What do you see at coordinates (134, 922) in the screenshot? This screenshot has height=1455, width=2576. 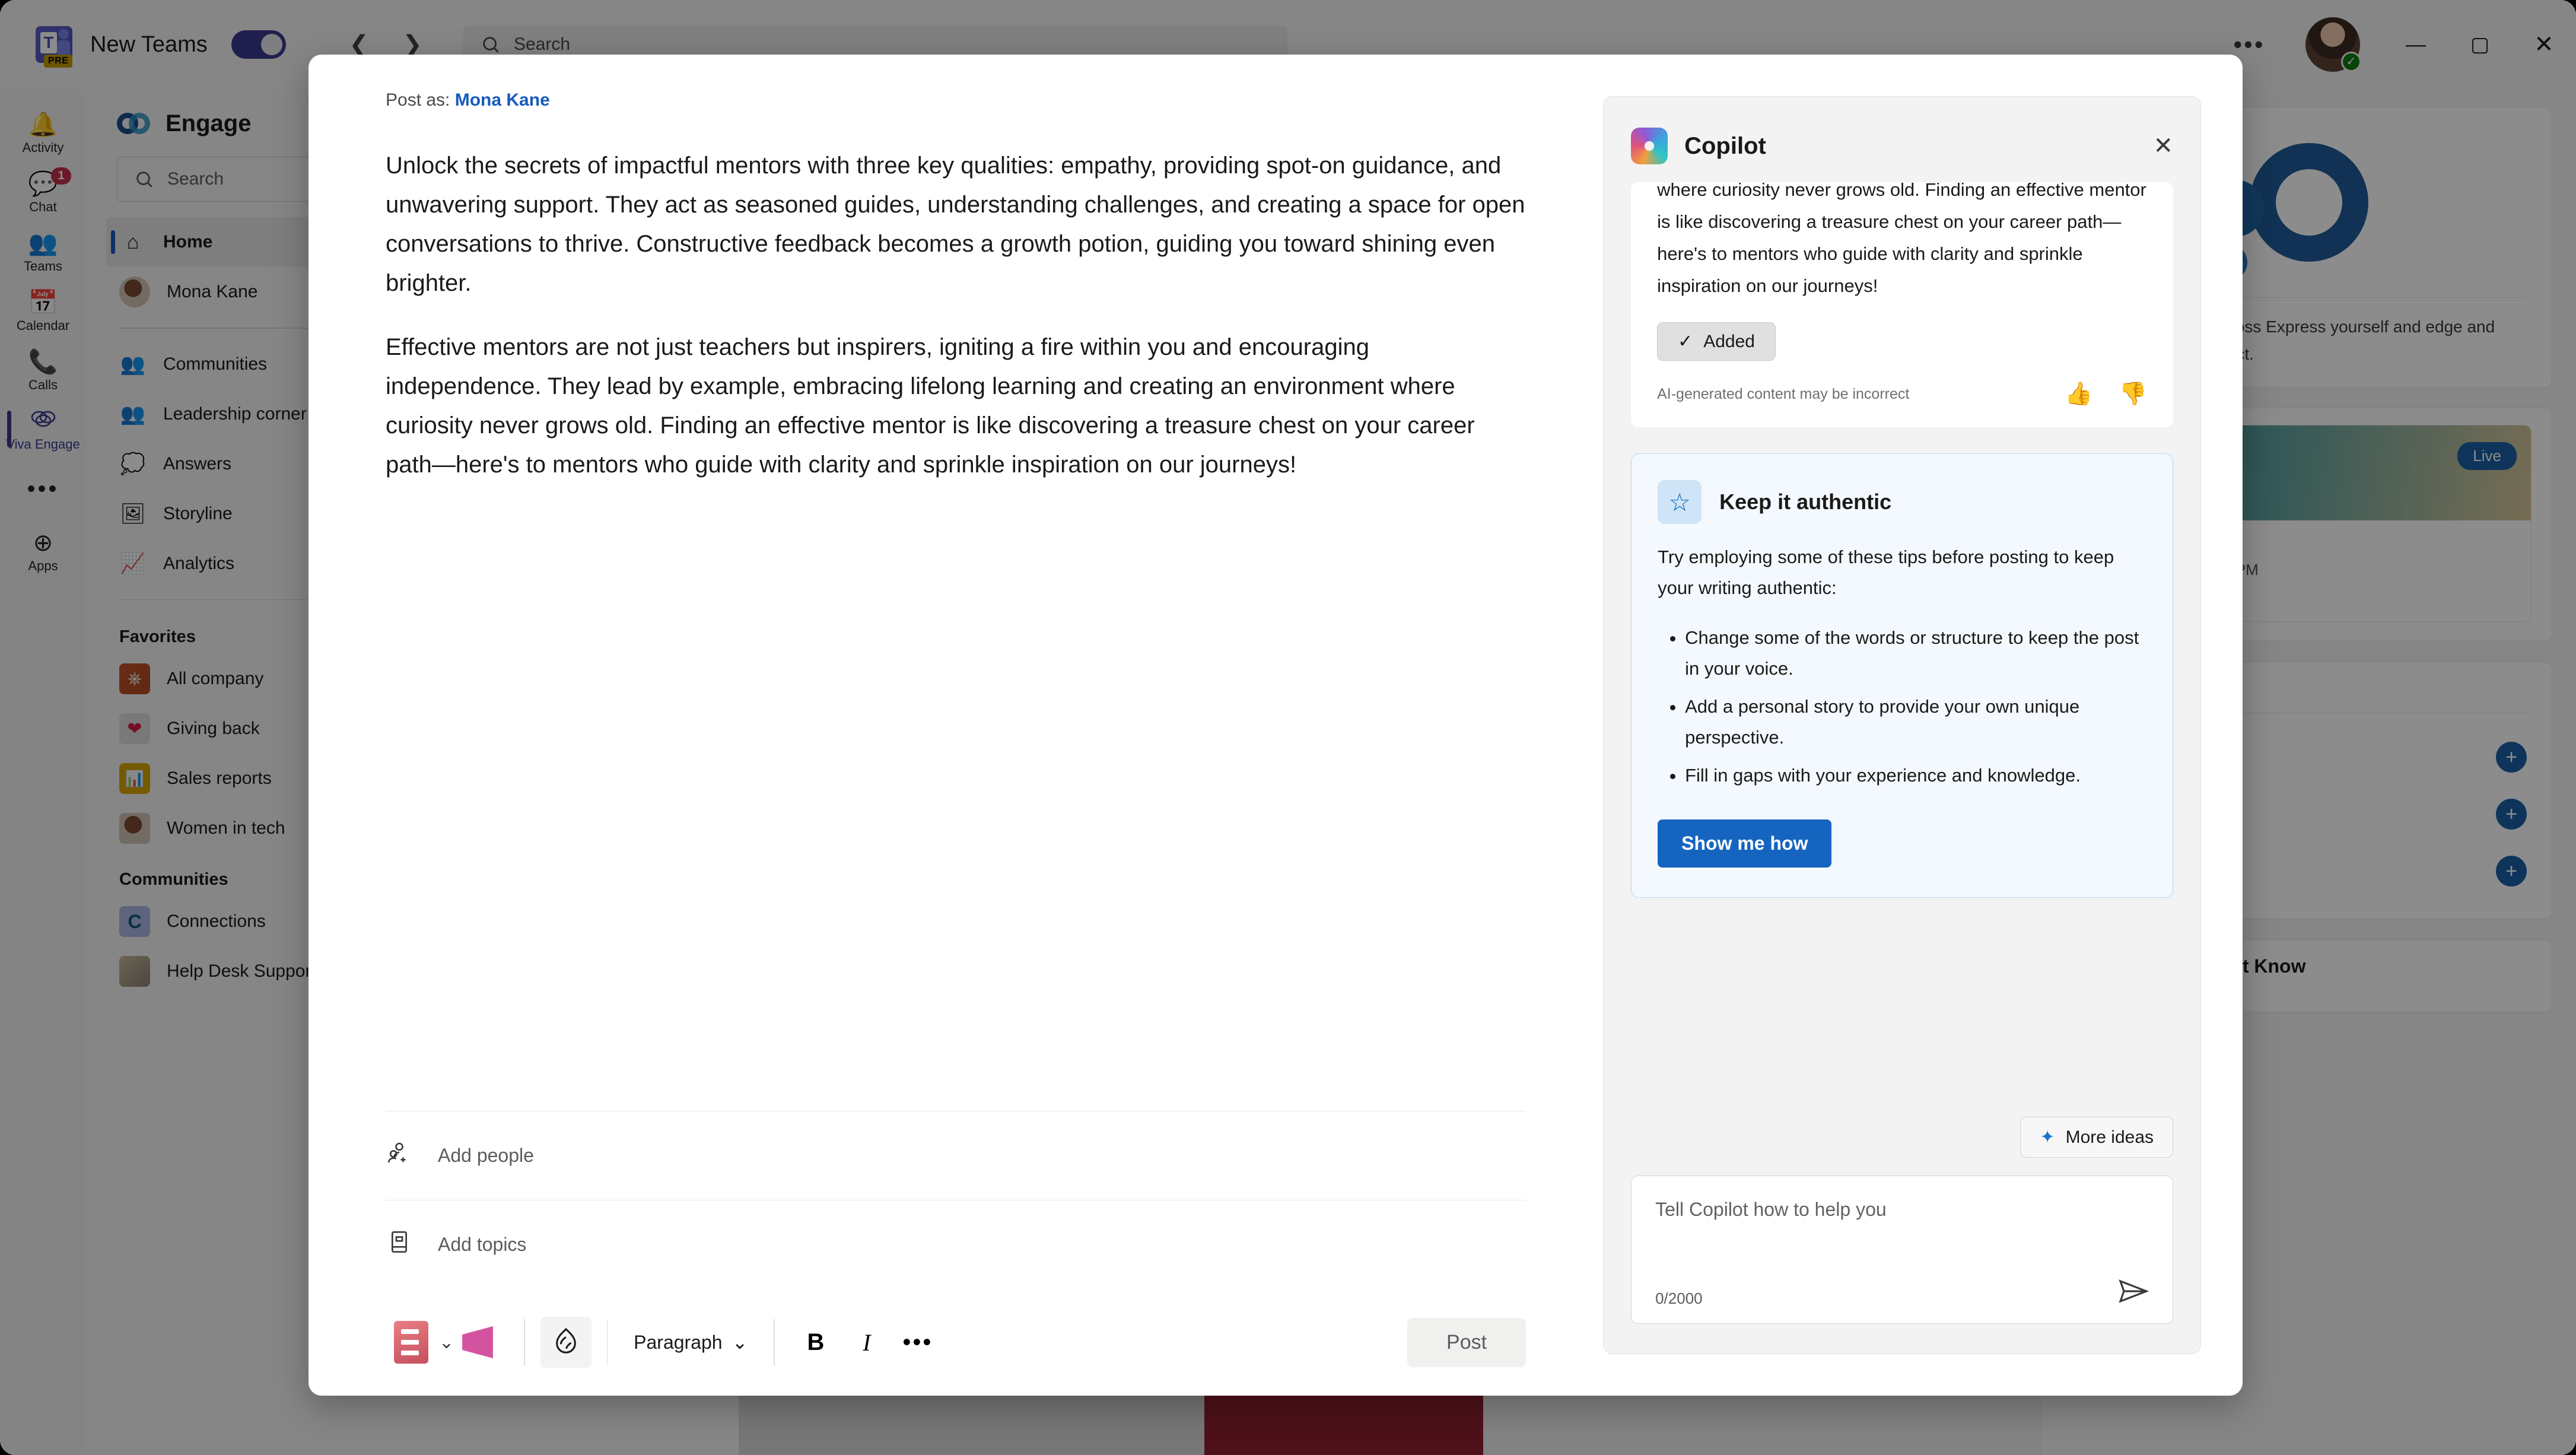 I see `connections-thumb: C` at bounding box center [134, 922].